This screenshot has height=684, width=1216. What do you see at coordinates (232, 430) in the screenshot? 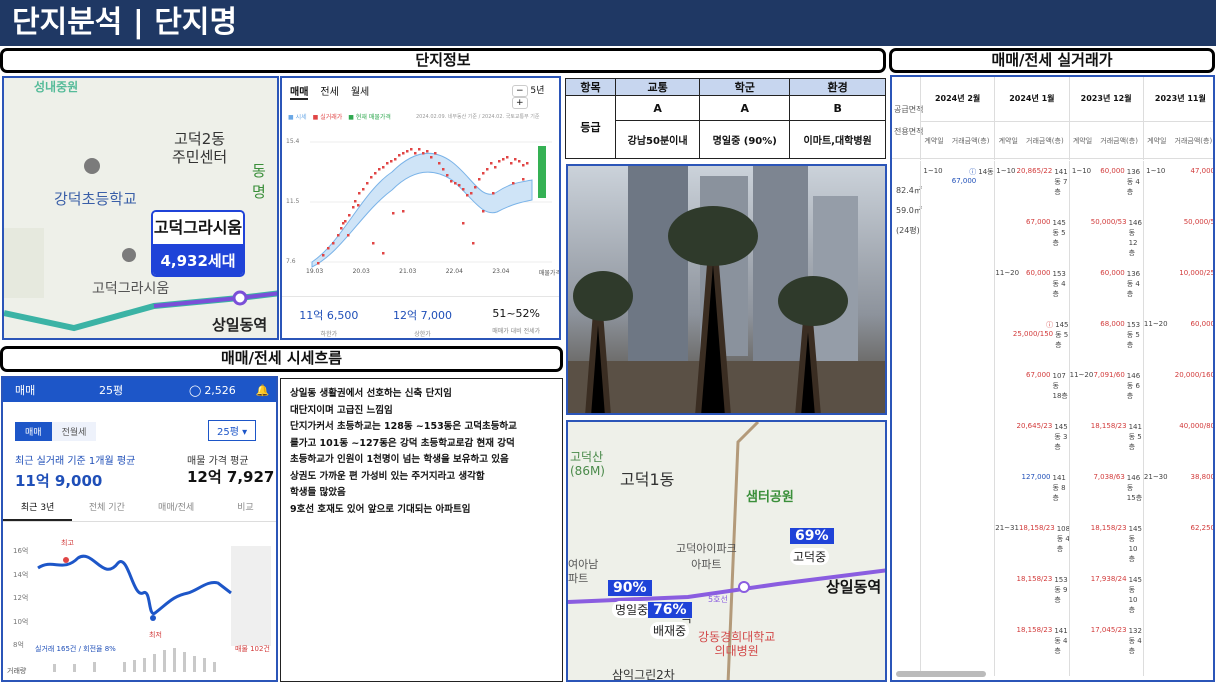
I see `area-dropdown: 25평 ▾` at bounding box center [232, 430].